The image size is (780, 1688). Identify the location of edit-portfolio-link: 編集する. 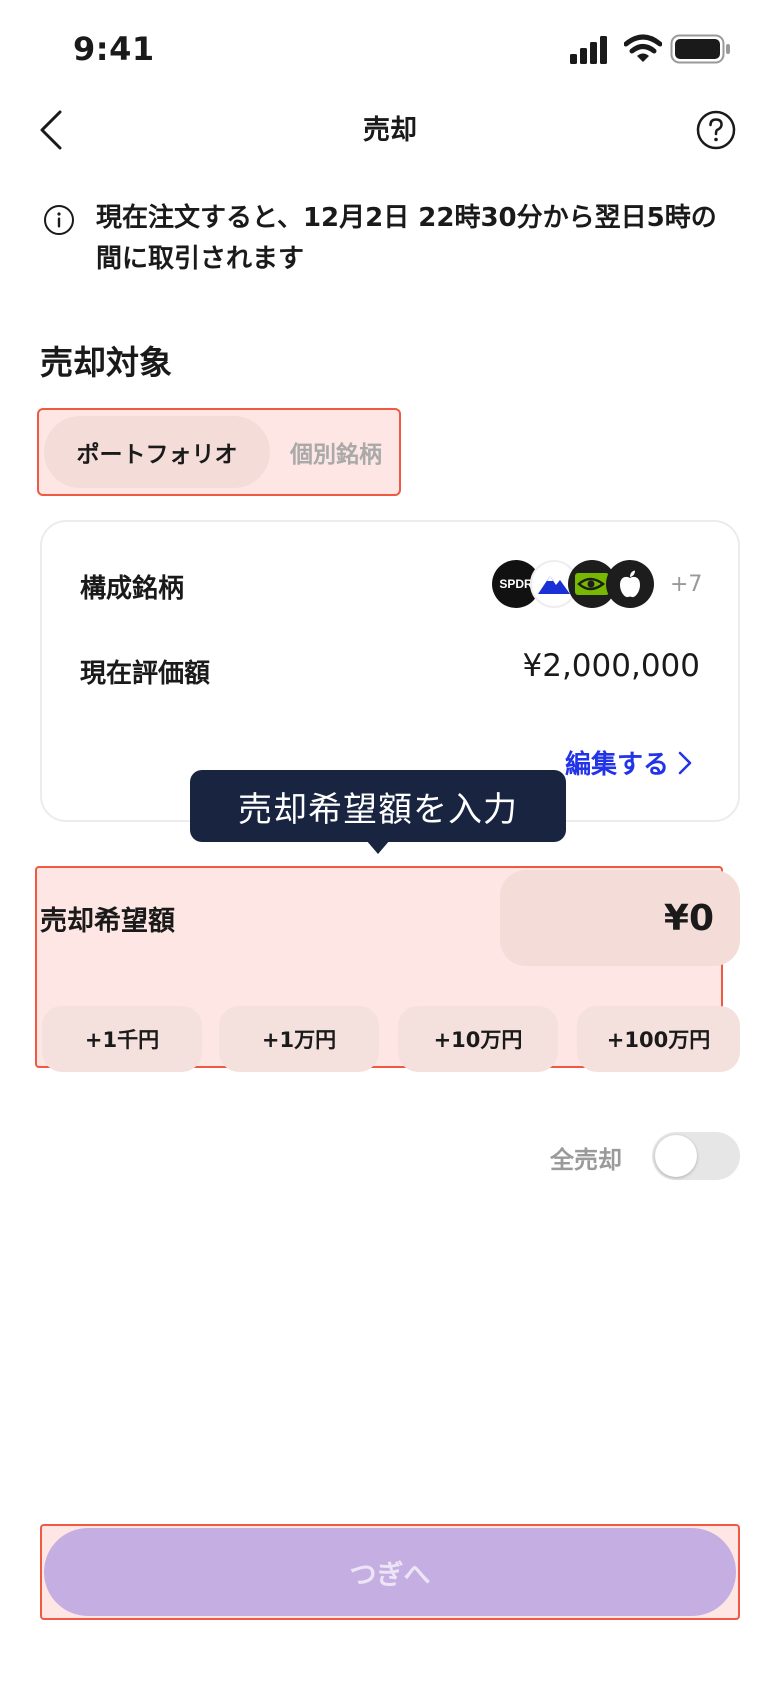
(629, 762).